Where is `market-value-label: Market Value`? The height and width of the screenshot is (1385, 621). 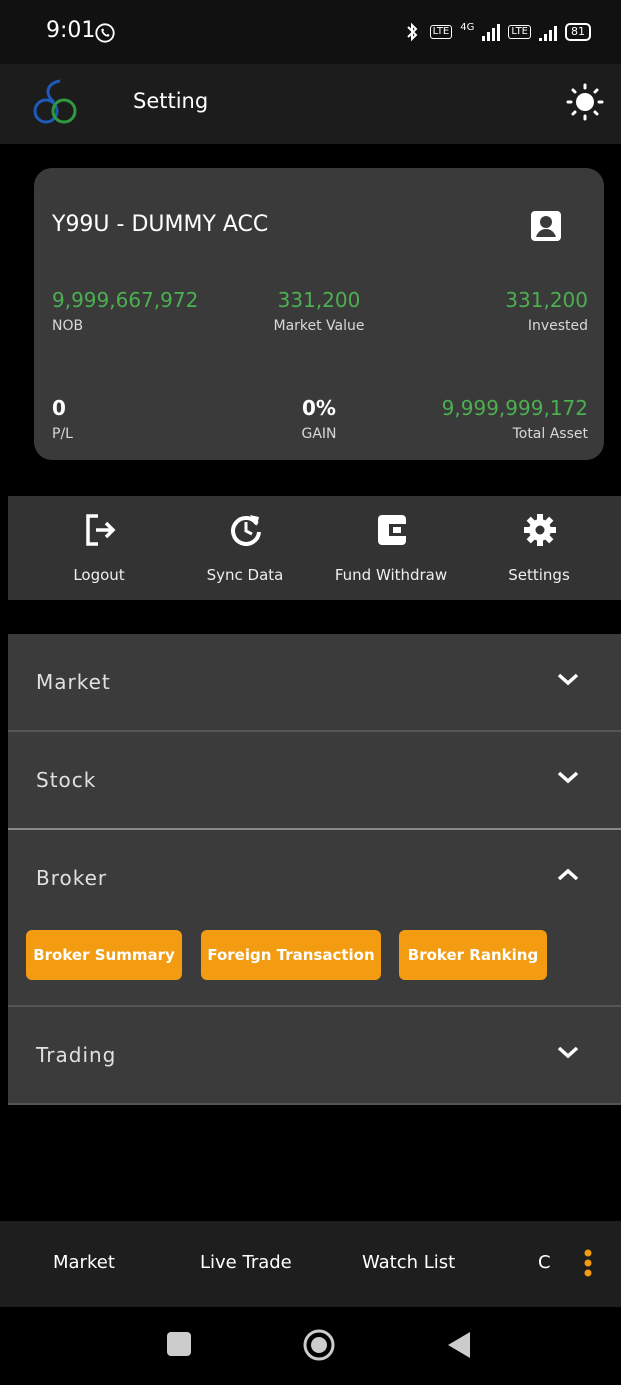
market-value-label: Market Value is located at coordinates (319, 326).